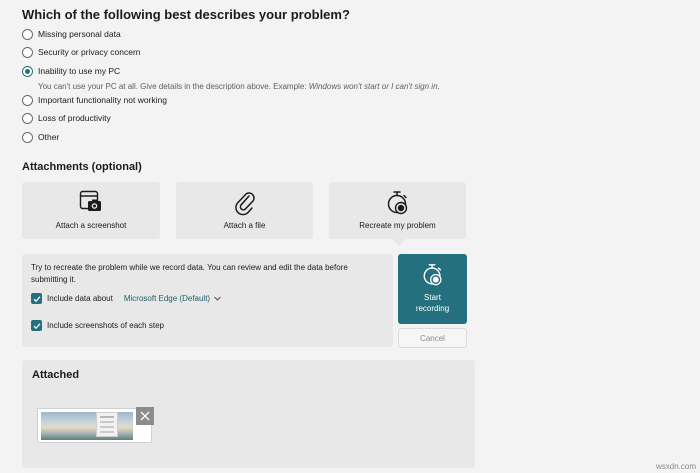 This screenshot has height=473, width=700. What do you see at coordinates (167, 298) in the screenshot?
I see `browser-dropdown-value: Microsoft Edge (Default)` at bounding box center [167, 298].